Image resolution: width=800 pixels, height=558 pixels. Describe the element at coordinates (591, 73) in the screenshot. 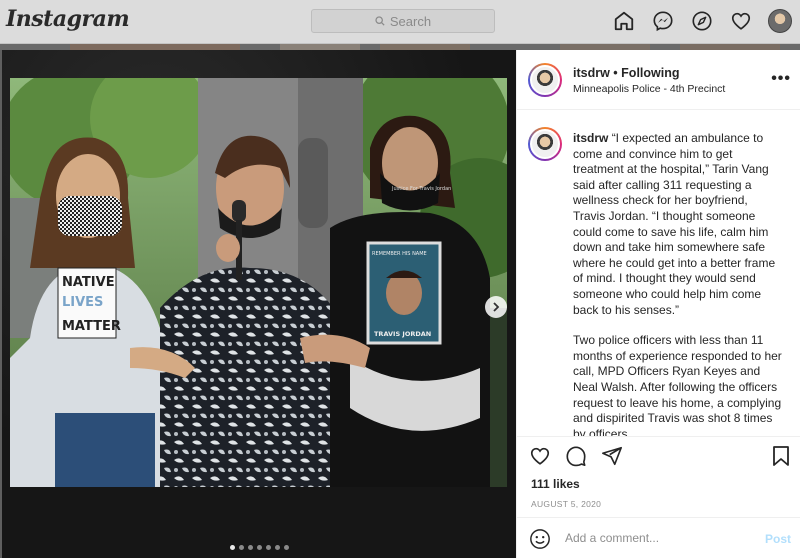

I see `author-username: itsdrw` at that location.